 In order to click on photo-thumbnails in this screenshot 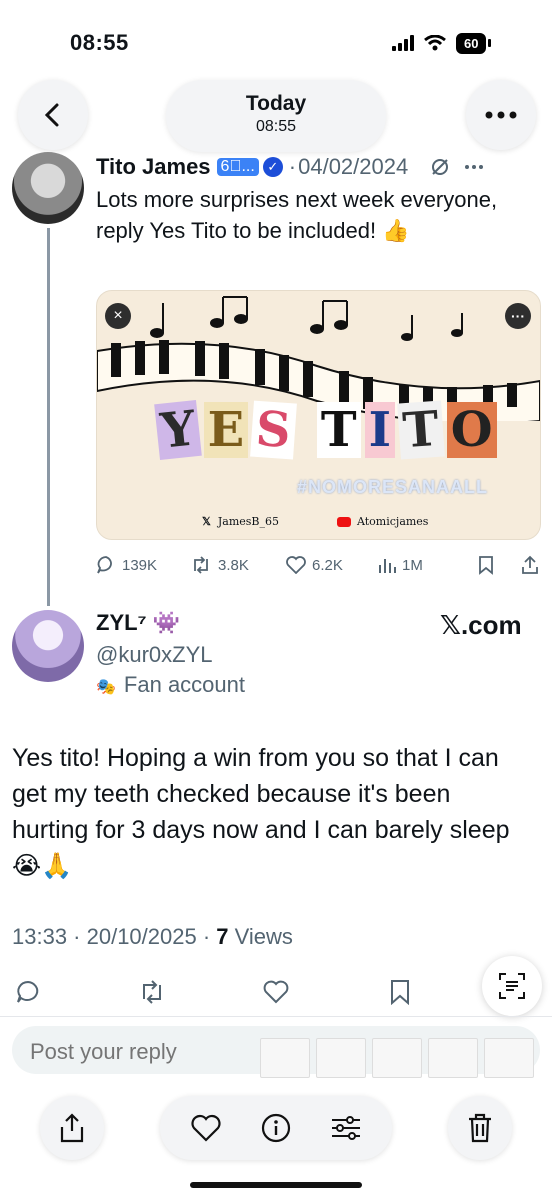, I will do `click(397, 1058)`.